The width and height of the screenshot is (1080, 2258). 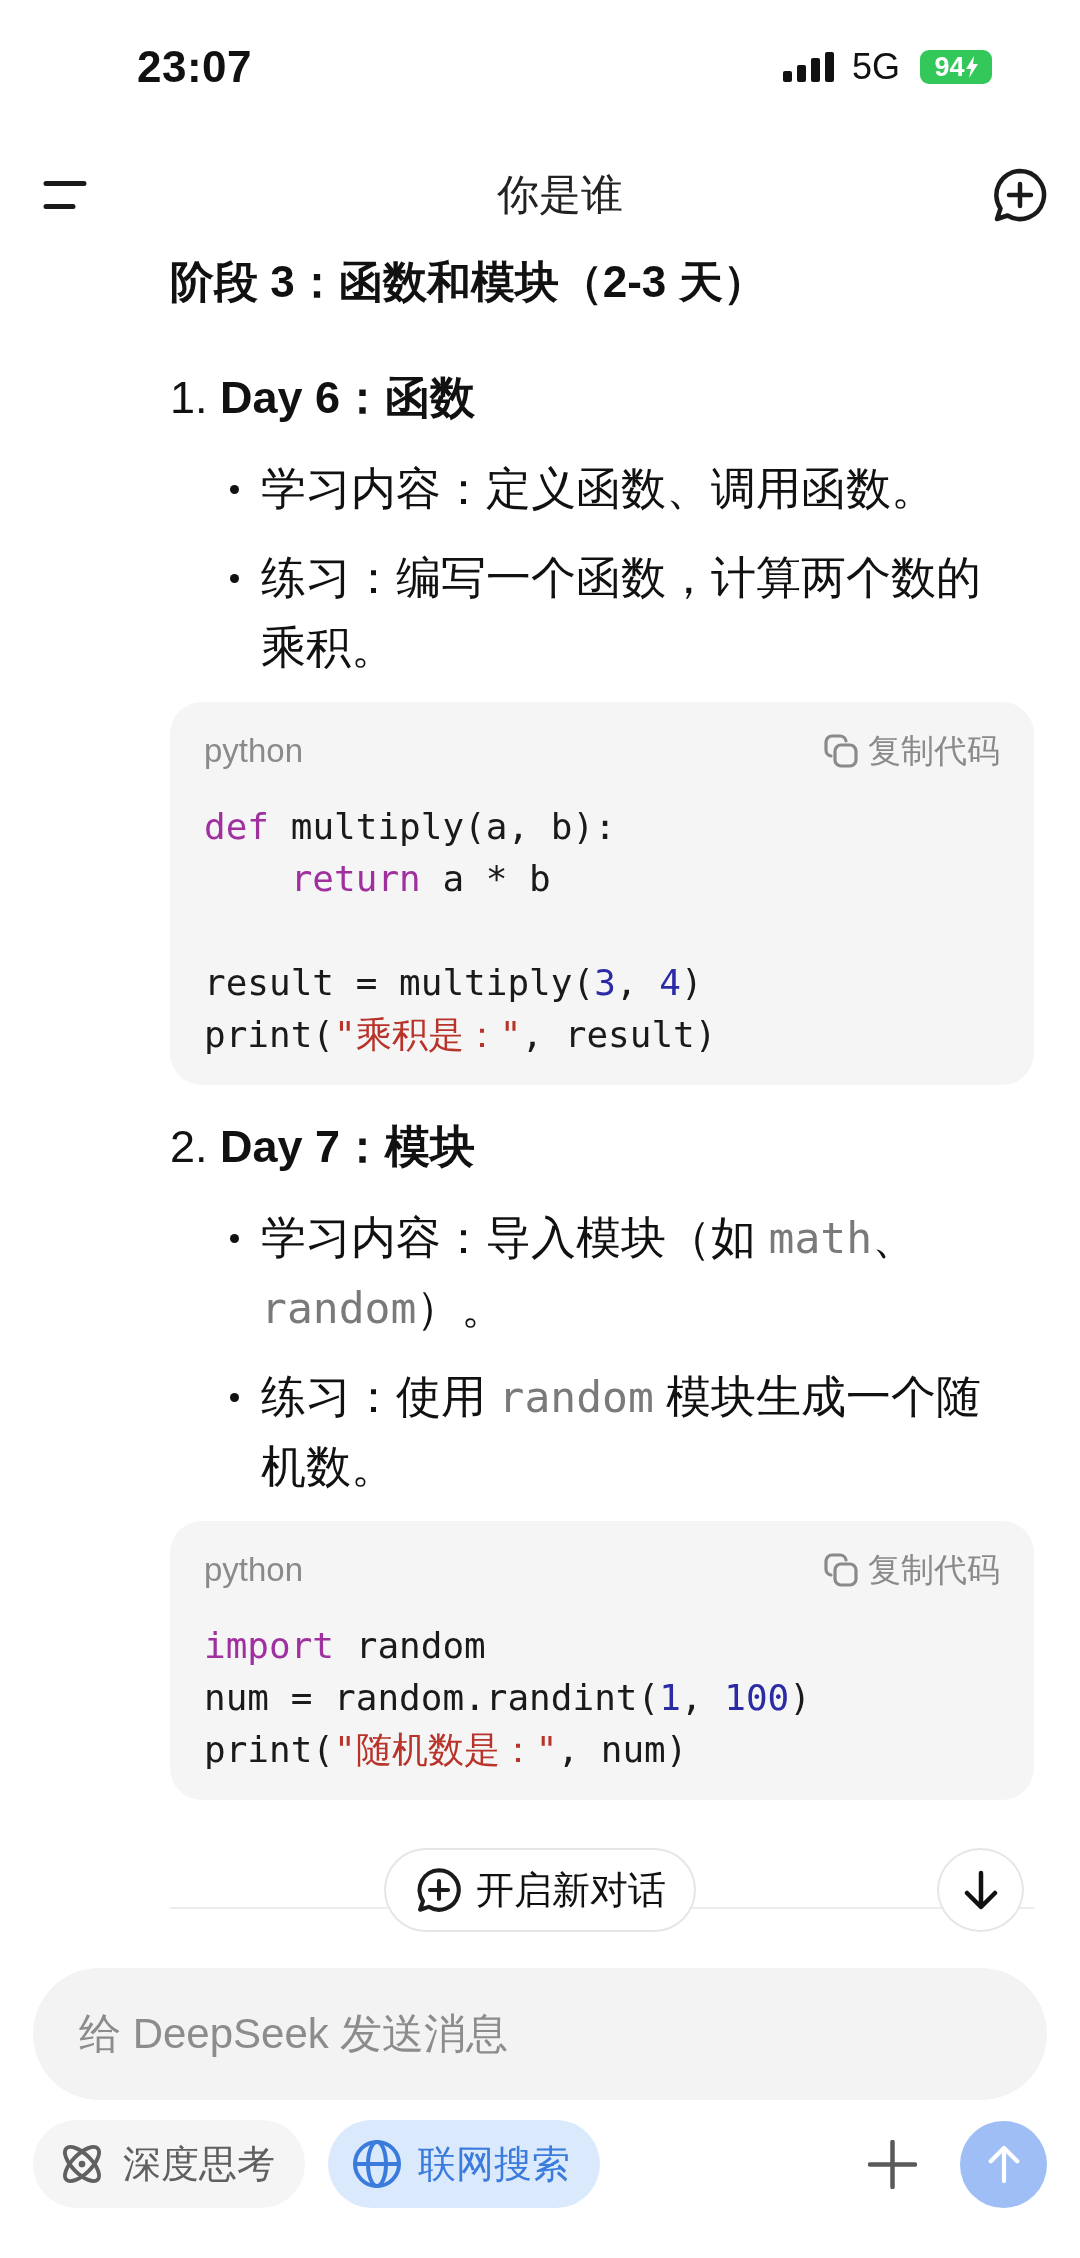 What do you see at coordinates (323, 1147) in the screenshot?
I see `list-item-title: 2. Day 7：模块` at bounding box center [323, 1147].